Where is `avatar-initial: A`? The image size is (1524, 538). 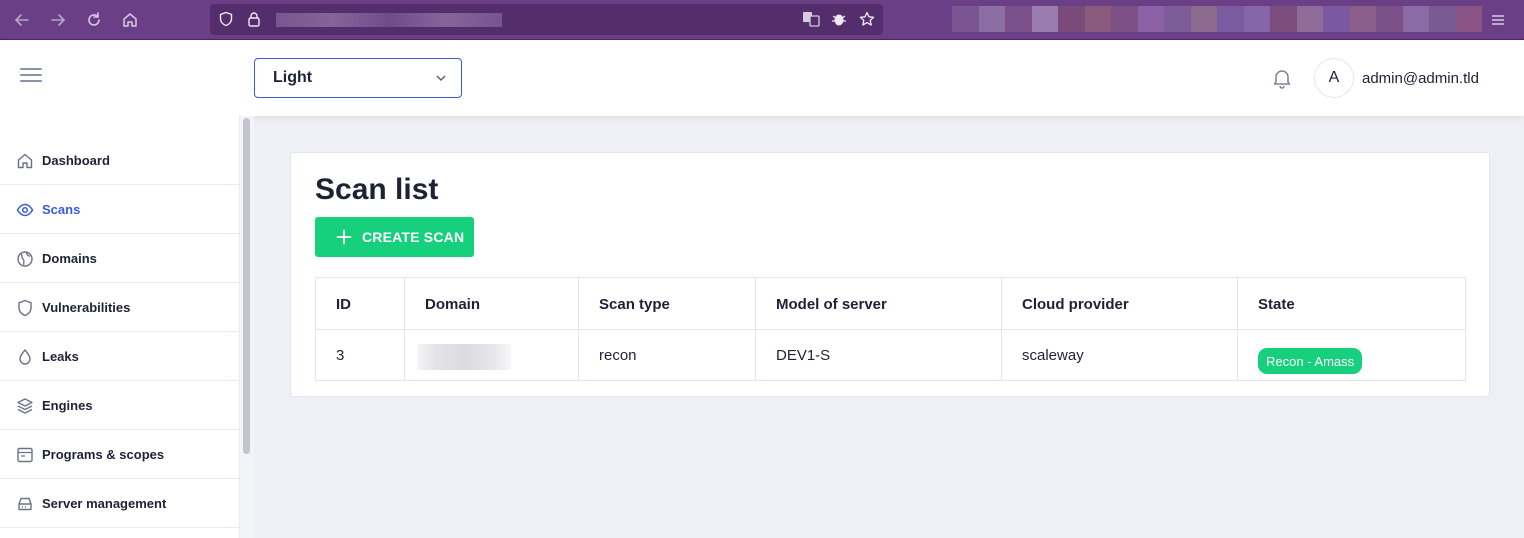 avatar-initial: A is located at coordinates (1334, 77).